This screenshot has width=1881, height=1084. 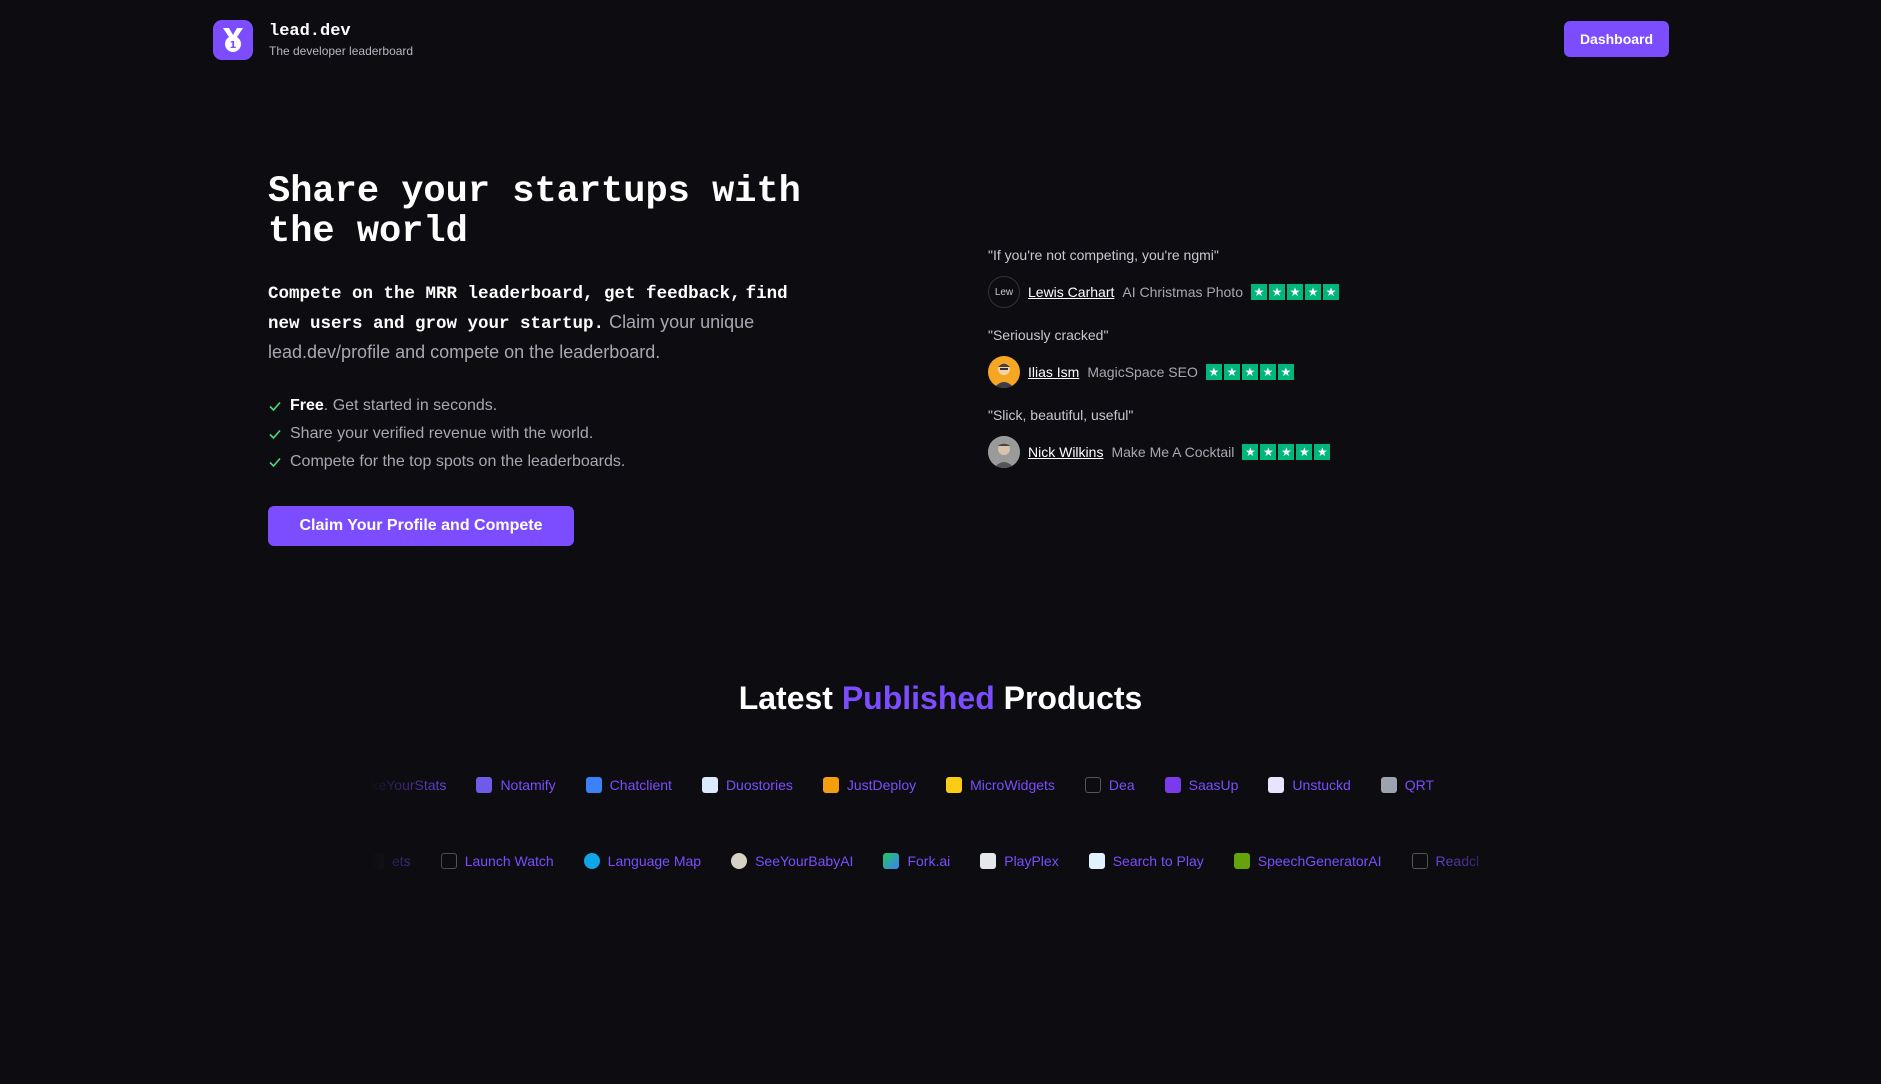 What do you see at coordinates (1004, 292) in the screenshot?
I see `avatar-alt-text: Lew` at bounding box center [1004, 292].